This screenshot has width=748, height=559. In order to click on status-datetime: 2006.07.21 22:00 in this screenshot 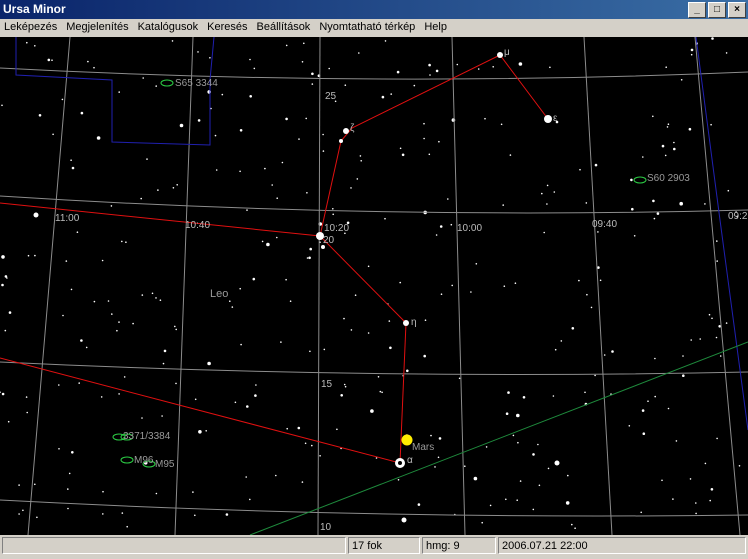, I will do `click(622, 545)`.